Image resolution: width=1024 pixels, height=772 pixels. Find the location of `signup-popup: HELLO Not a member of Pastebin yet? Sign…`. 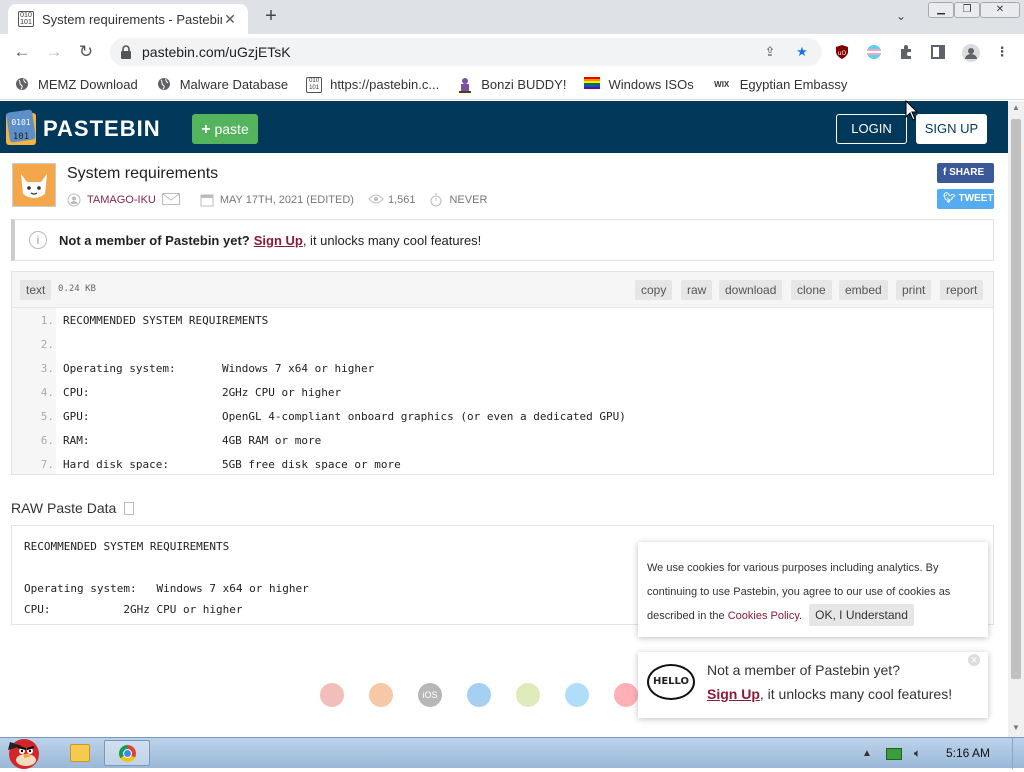

signup-popup: HELLO Not a member of Pastebin yet? Sign… is located at coordinates (813, 685).